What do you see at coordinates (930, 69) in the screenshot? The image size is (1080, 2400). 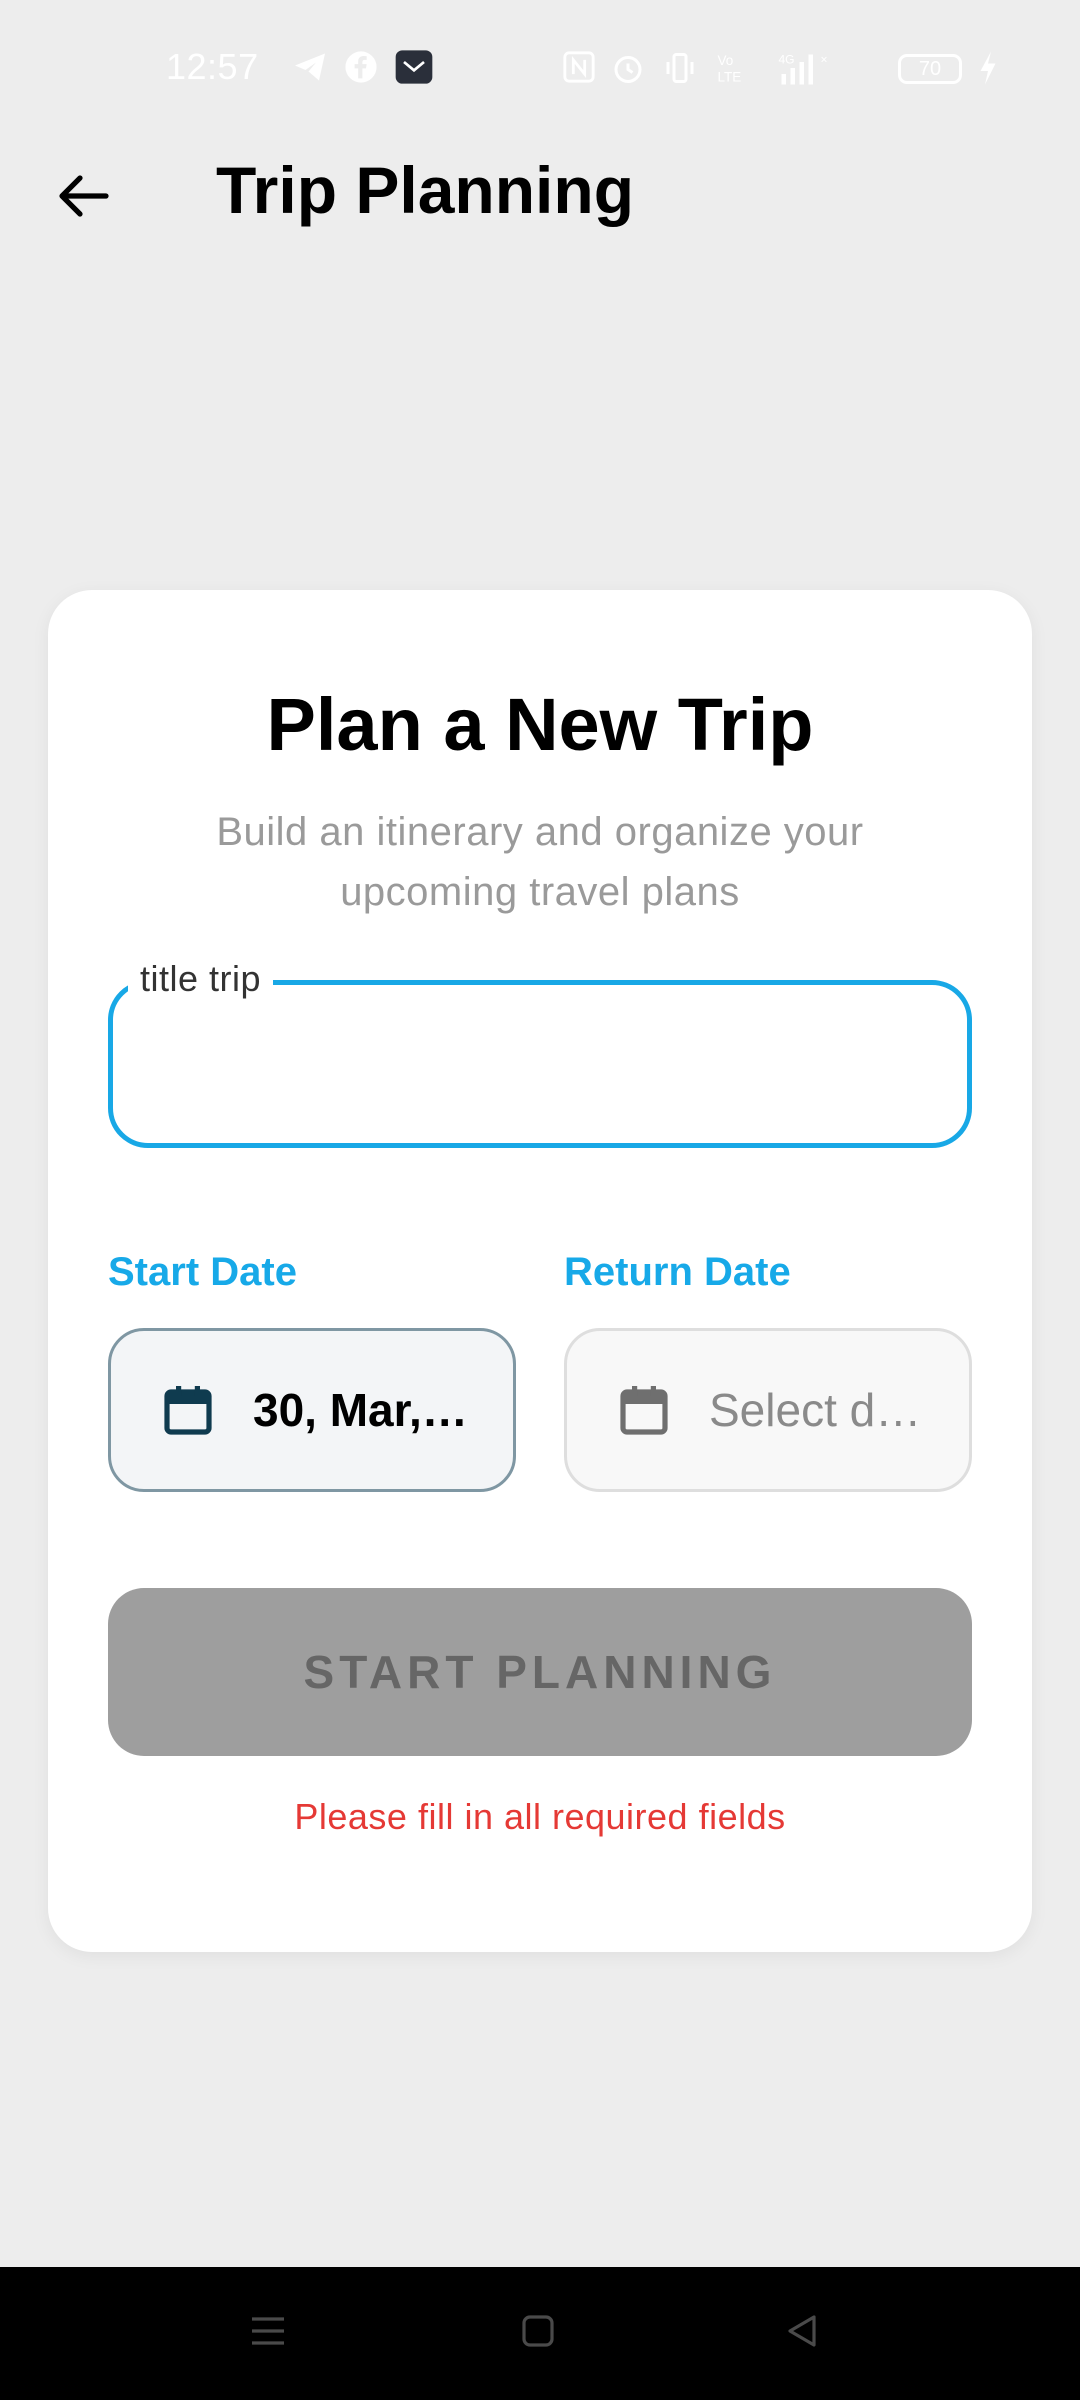 I see `battery-icon: 70` at bounding box center [930, 69].